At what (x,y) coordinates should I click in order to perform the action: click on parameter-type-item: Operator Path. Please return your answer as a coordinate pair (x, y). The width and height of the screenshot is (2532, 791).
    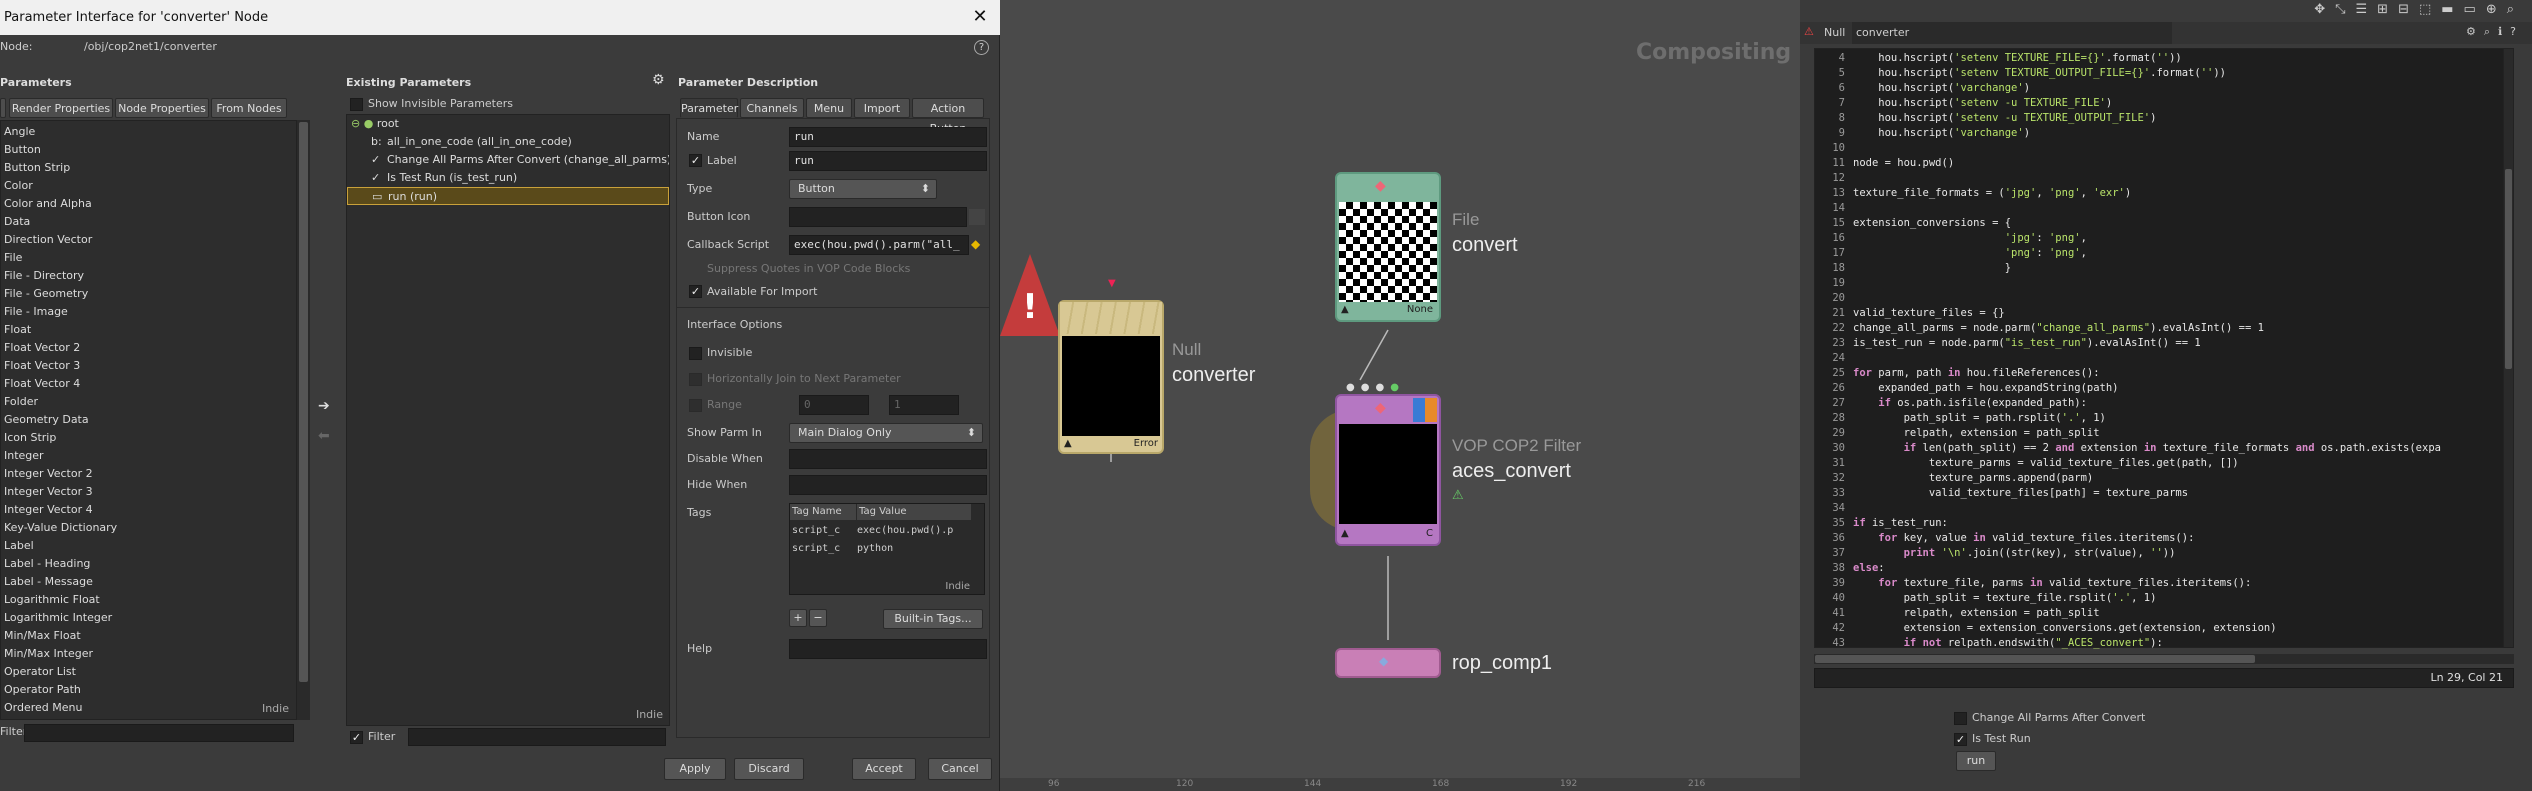
    Looking at the image, I should click on (155, 690).